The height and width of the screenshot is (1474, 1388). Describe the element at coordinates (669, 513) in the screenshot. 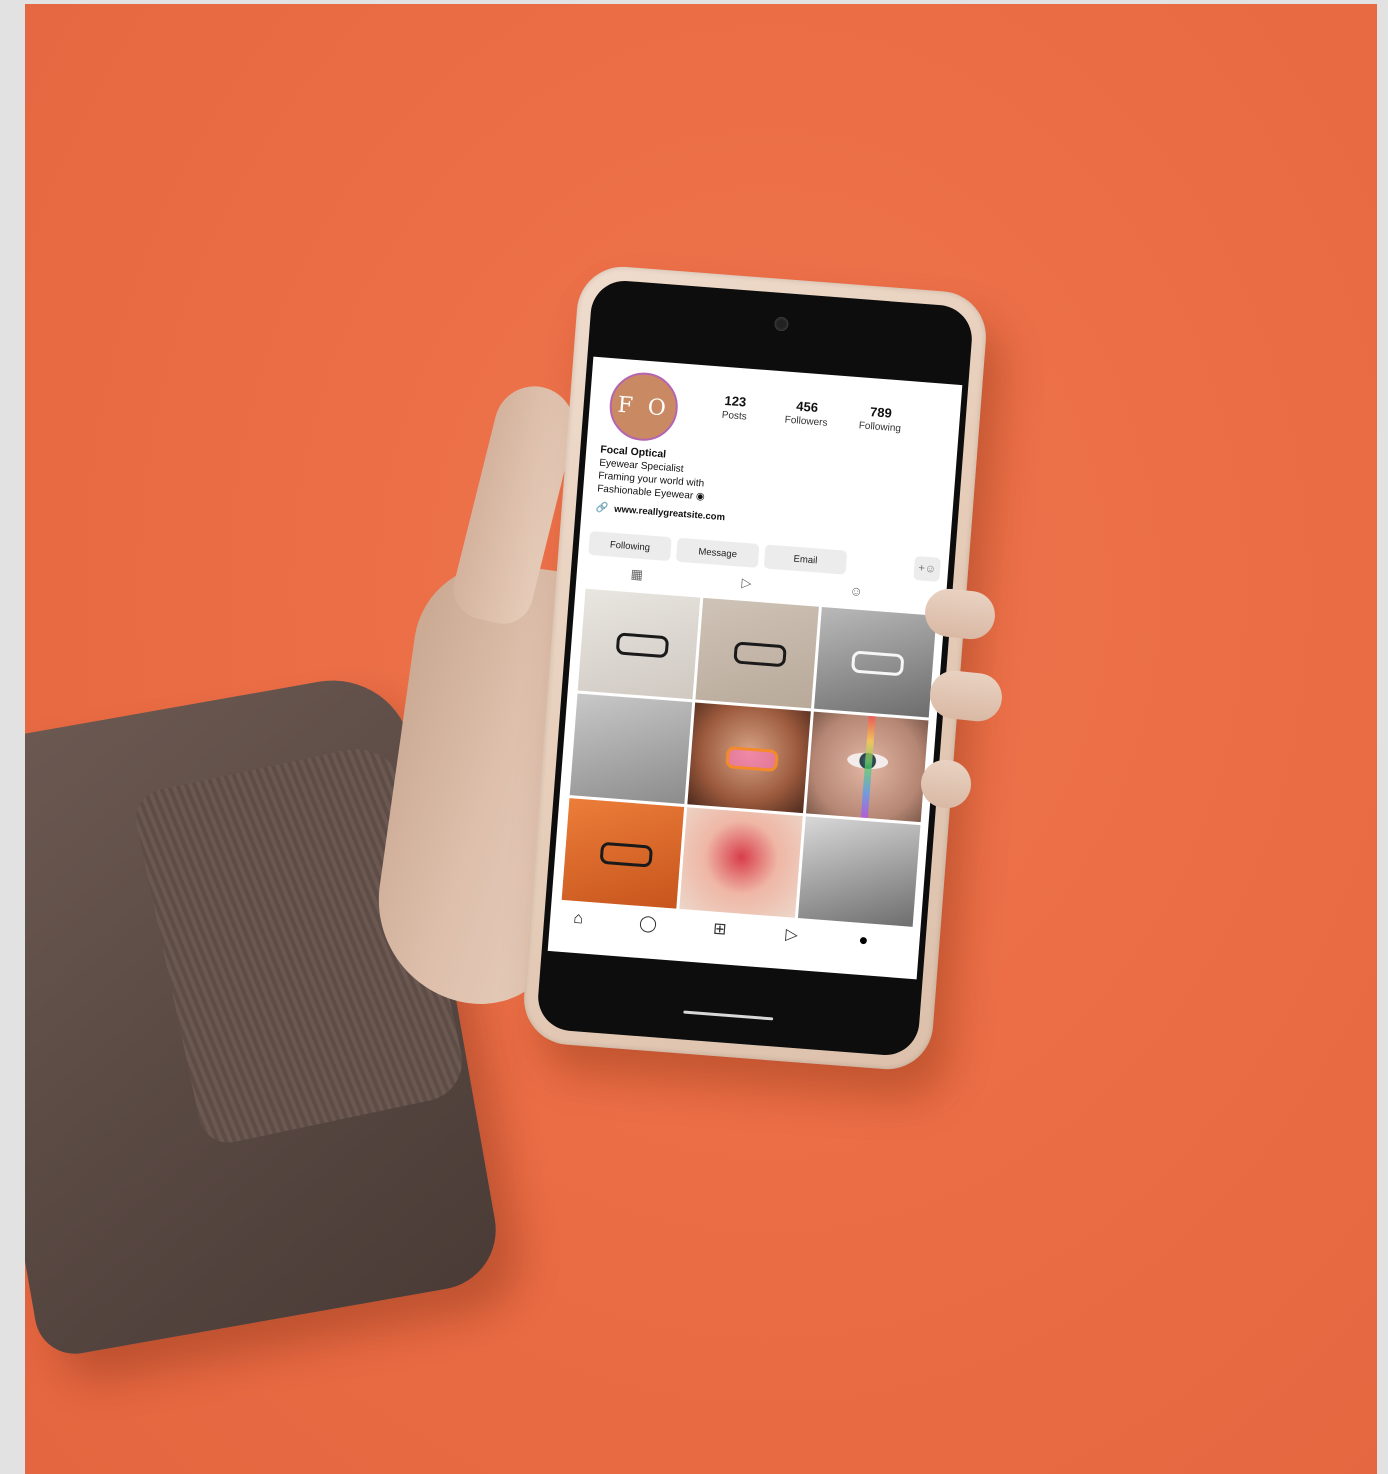

I see `website-text: www.reallygreatsite.com` at that location.